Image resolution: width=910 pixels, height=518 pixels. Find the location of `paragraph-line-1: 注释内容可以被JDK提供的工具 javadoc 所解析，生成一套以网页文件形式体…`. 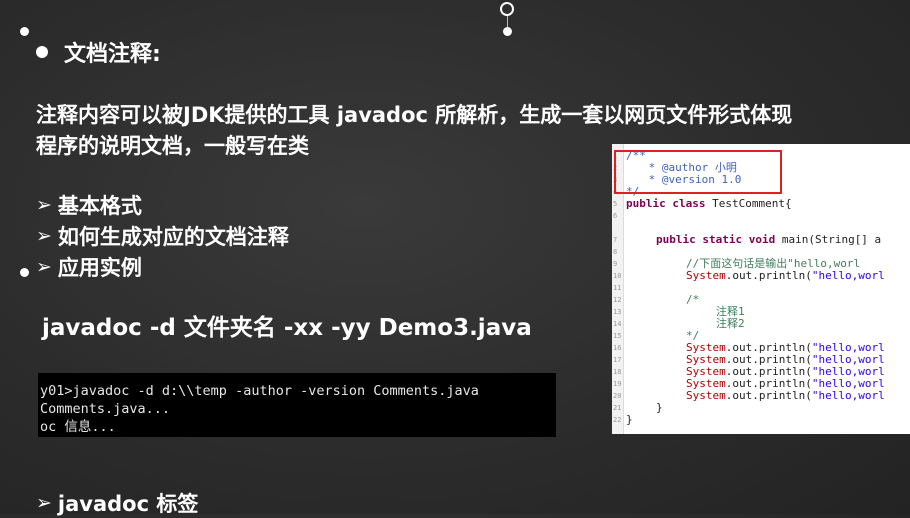

paragraph-line-1: 注释内容可以被JDK提供的工具 javadoc 所解析，生成一套以网页文件形式体… is located at coordinates (414, 115).